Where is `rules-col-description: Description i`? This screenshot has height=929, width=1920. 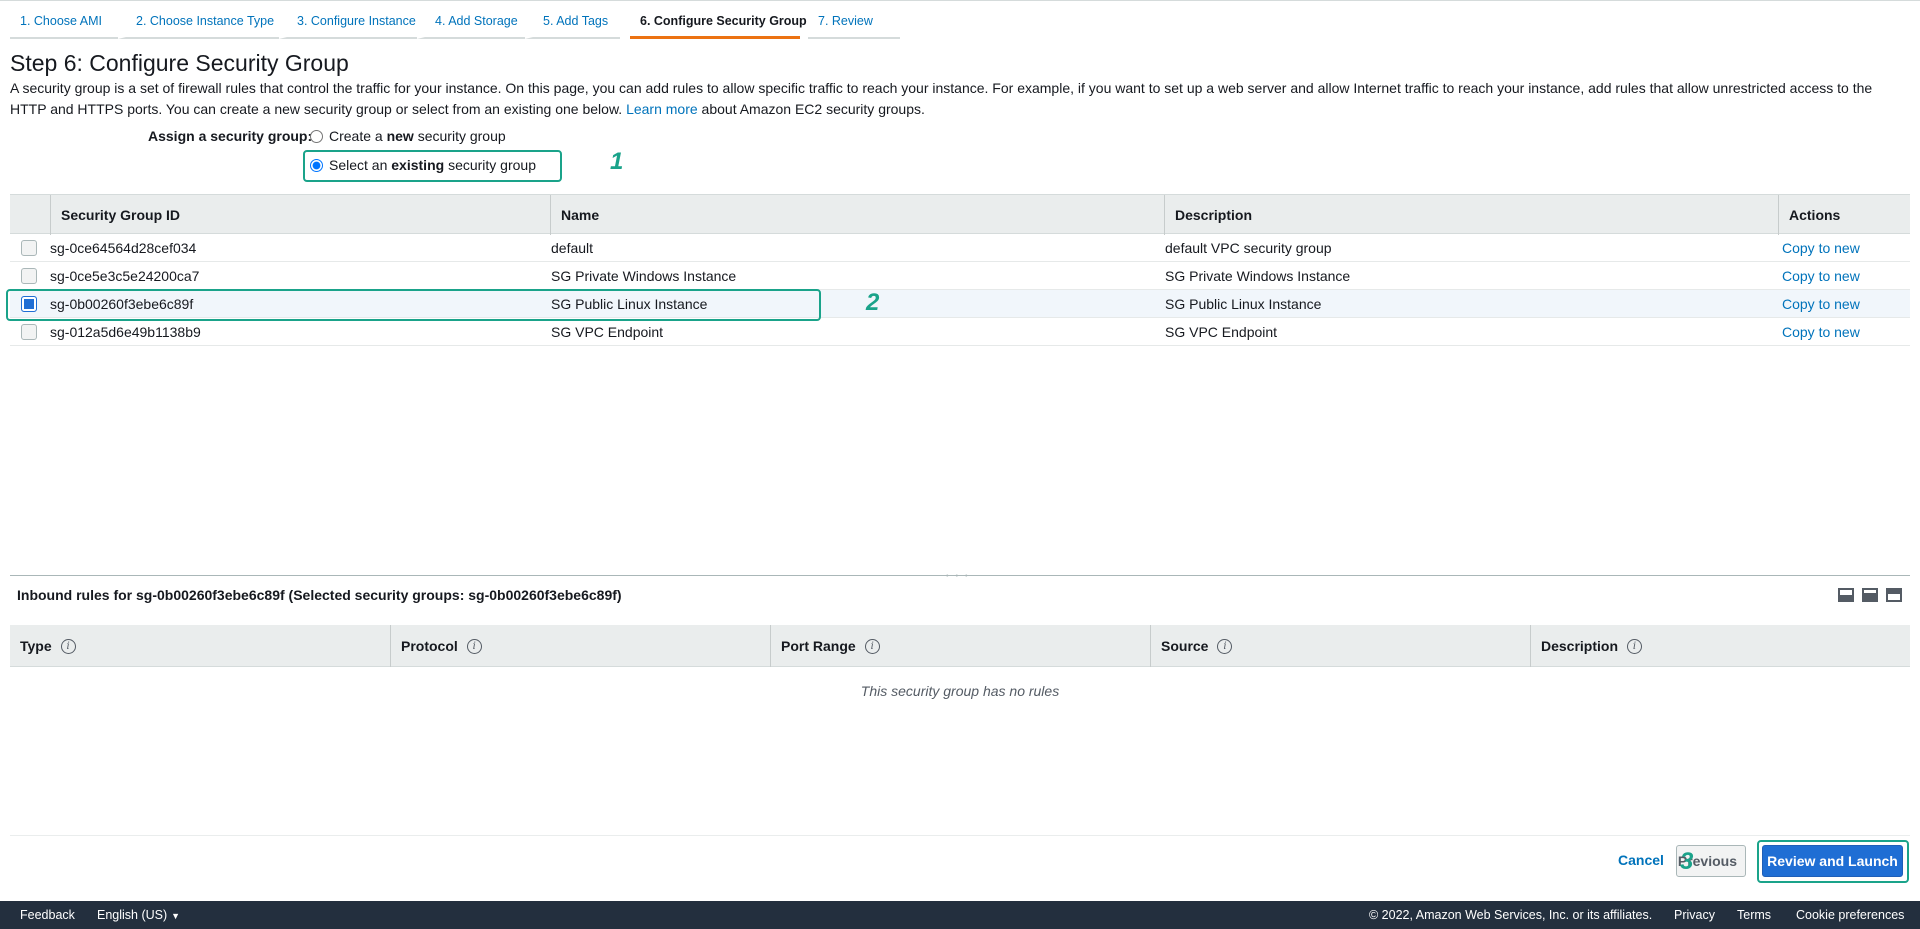
rules-col-description: Description i is located at coordinates (1720, 646).